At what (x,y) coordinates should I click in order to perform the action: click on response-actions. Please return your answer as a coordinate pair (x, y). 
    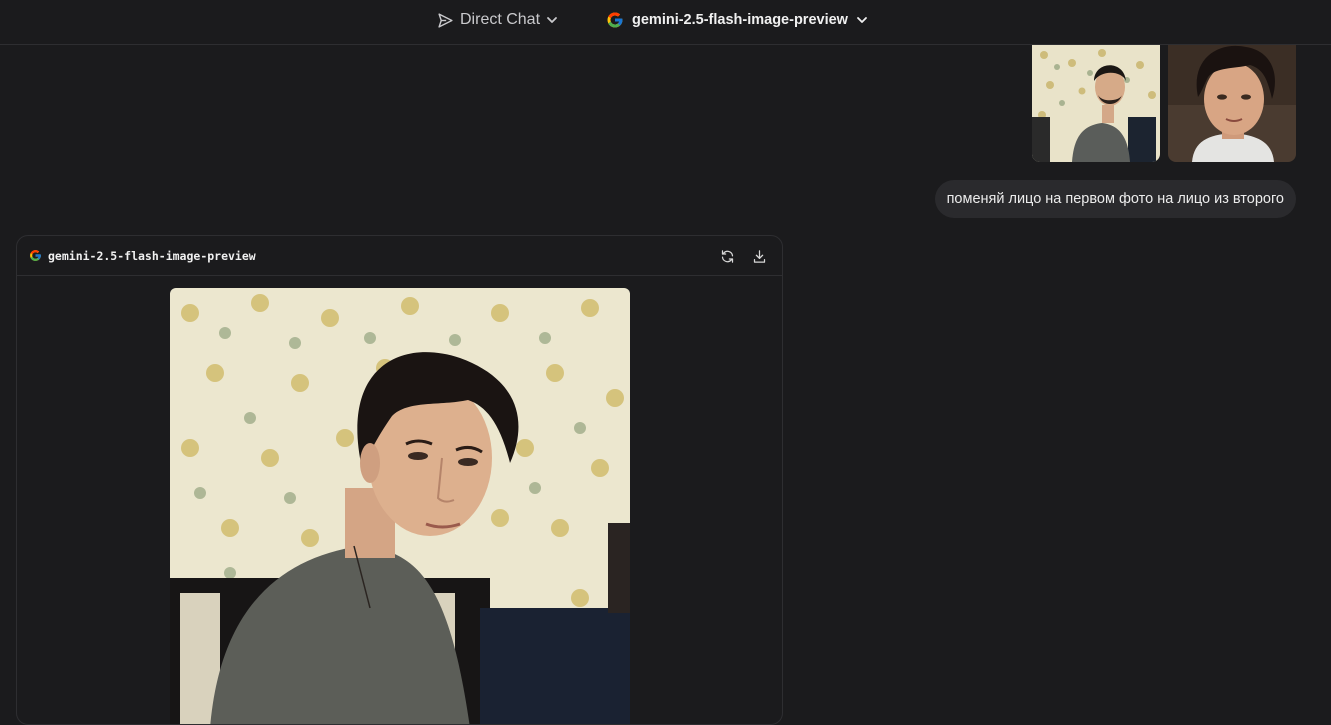
    Looking at the image, I should click on (743, 256).